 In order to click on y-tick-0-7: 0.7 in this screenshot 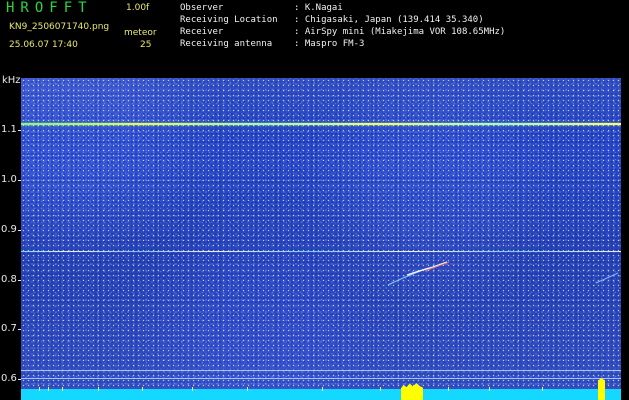, I will do `click(9, 328)`.